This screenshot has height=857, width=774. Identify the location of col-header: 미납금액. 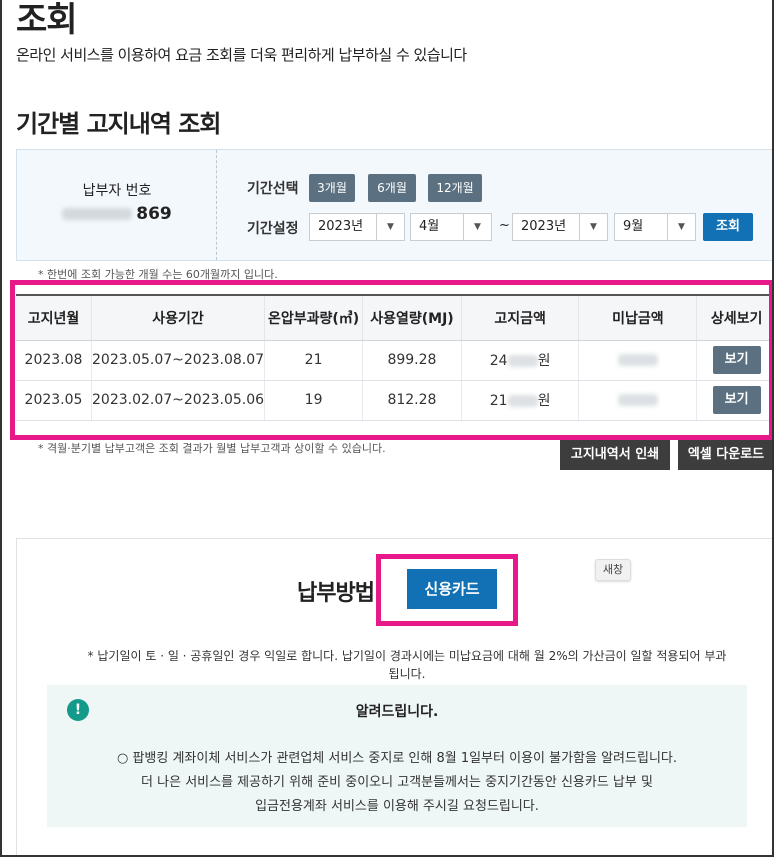
(638, 318).